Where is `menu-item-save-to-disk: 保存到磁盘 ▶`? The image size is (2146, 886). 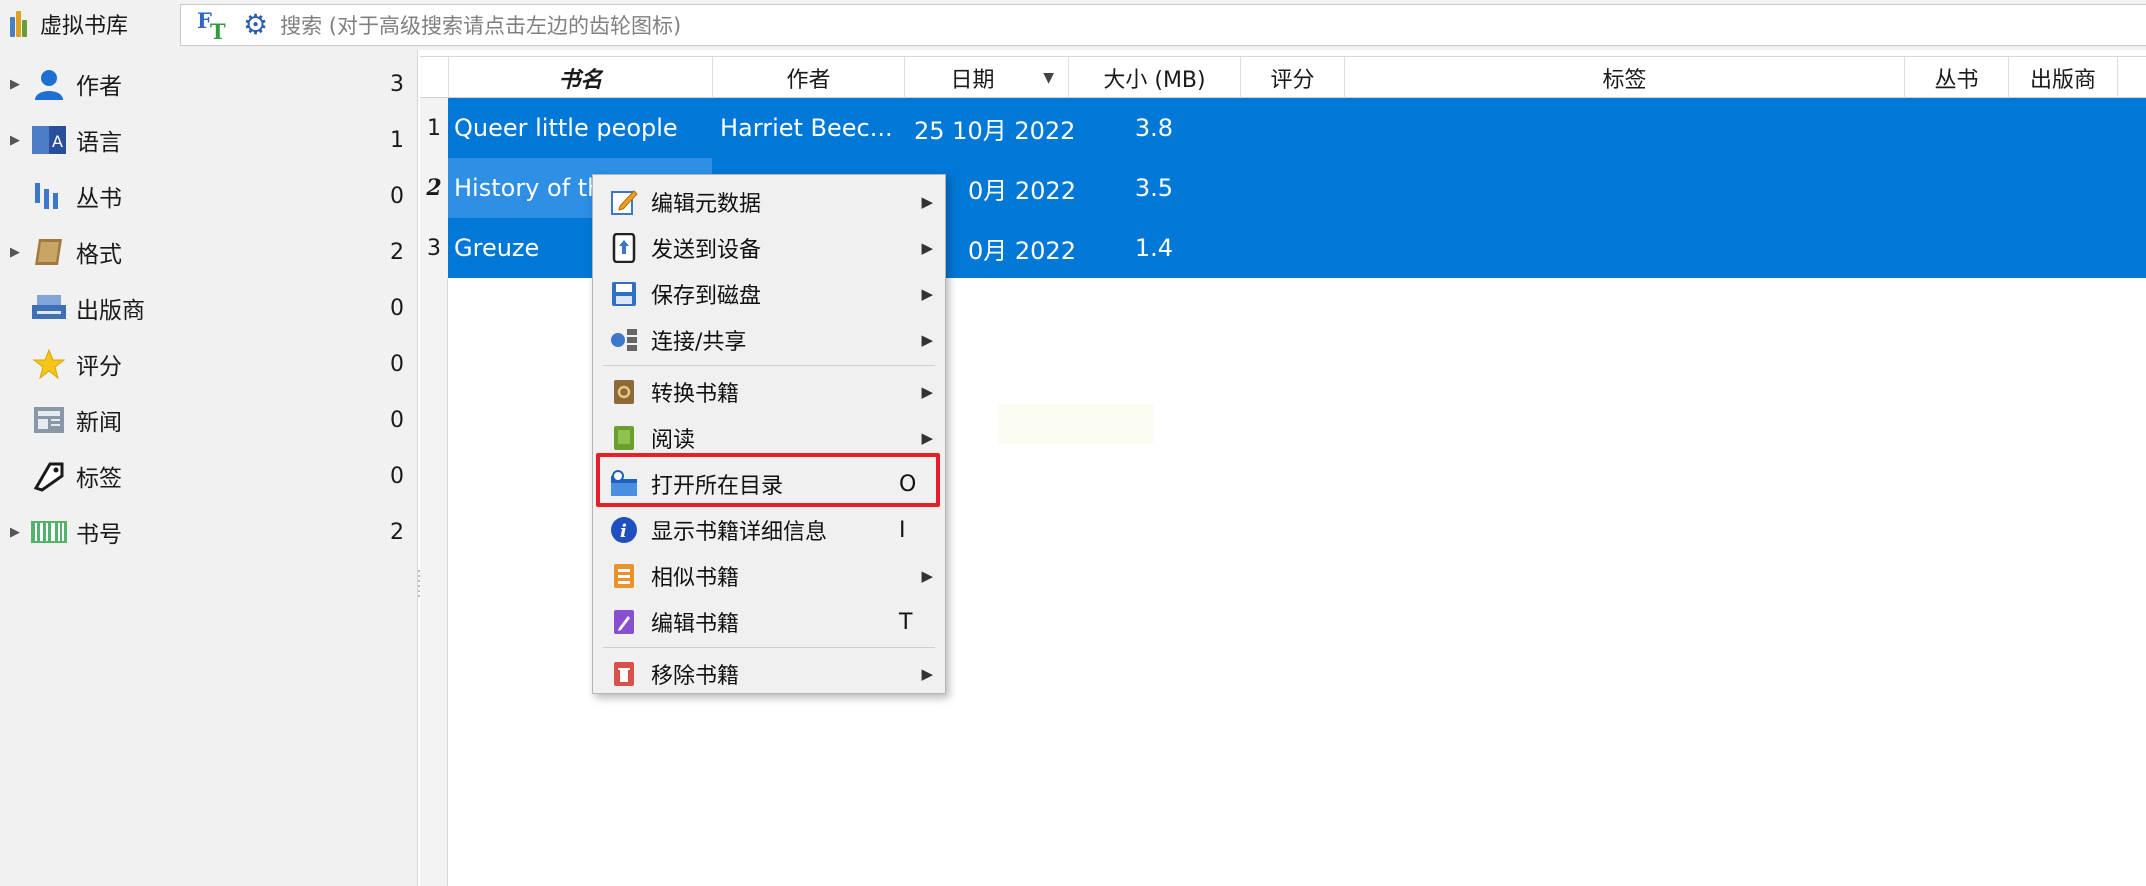
menu-item-save-to-disk: 保存到磁盘 ▶ is located at coordinates (769, 294).